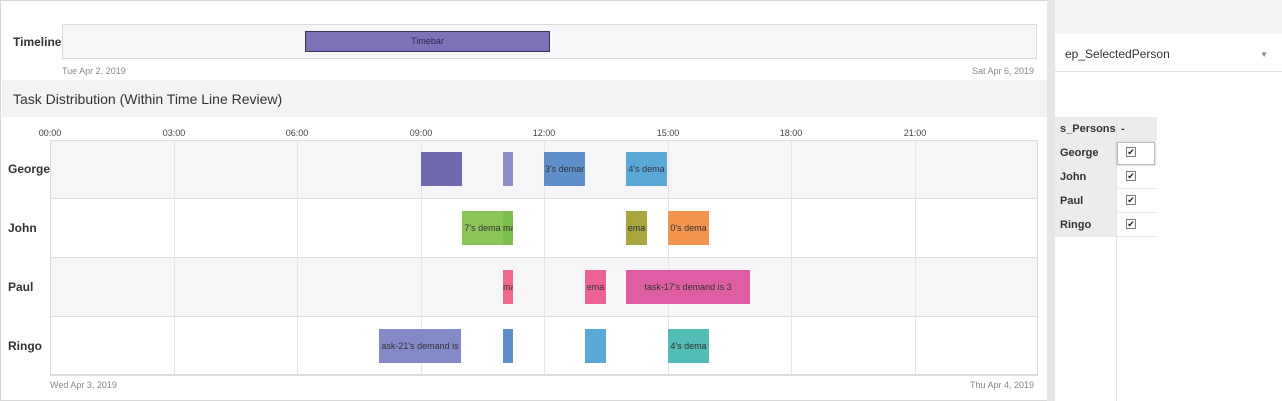 Image resolution: width=1282 pixels, height=401 pixels. Describe the element at coordinates (1085, 153) in the screenshot. I see `person-row-name: George` at that location.